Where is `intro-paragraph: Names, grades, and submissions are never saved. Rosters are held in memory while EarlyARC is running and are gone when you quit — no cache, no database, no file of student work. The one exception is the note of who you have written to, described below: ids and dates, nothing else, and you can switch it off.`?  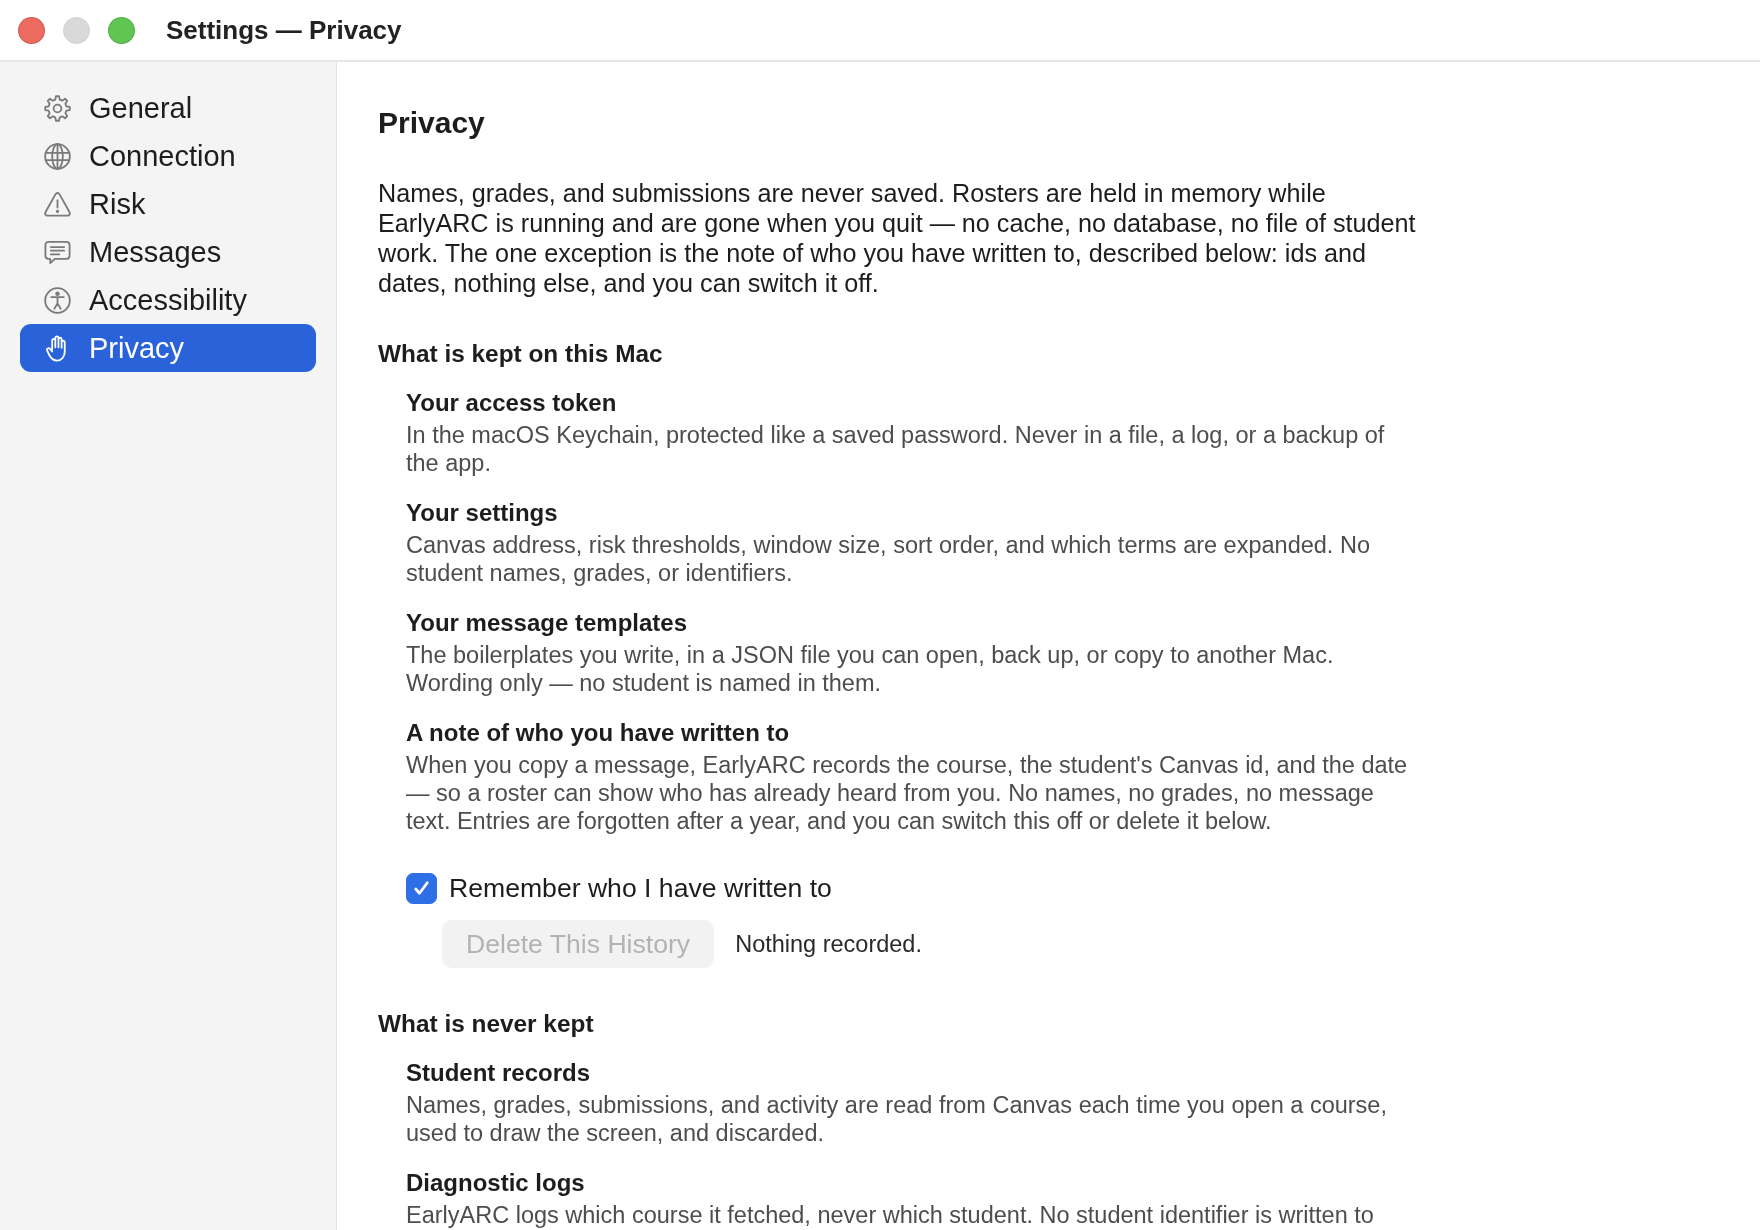 intro-paragraph: Names, grades, and submissions are never saved. Rosters are held in memory while EarlyARC is running and are gone when you quit — no cache, no database, no file of student work. The one exception is the note of who you have written to, described below: ids and dates, nothing else, and you can switch it off. is located at coordinates (897, 238).